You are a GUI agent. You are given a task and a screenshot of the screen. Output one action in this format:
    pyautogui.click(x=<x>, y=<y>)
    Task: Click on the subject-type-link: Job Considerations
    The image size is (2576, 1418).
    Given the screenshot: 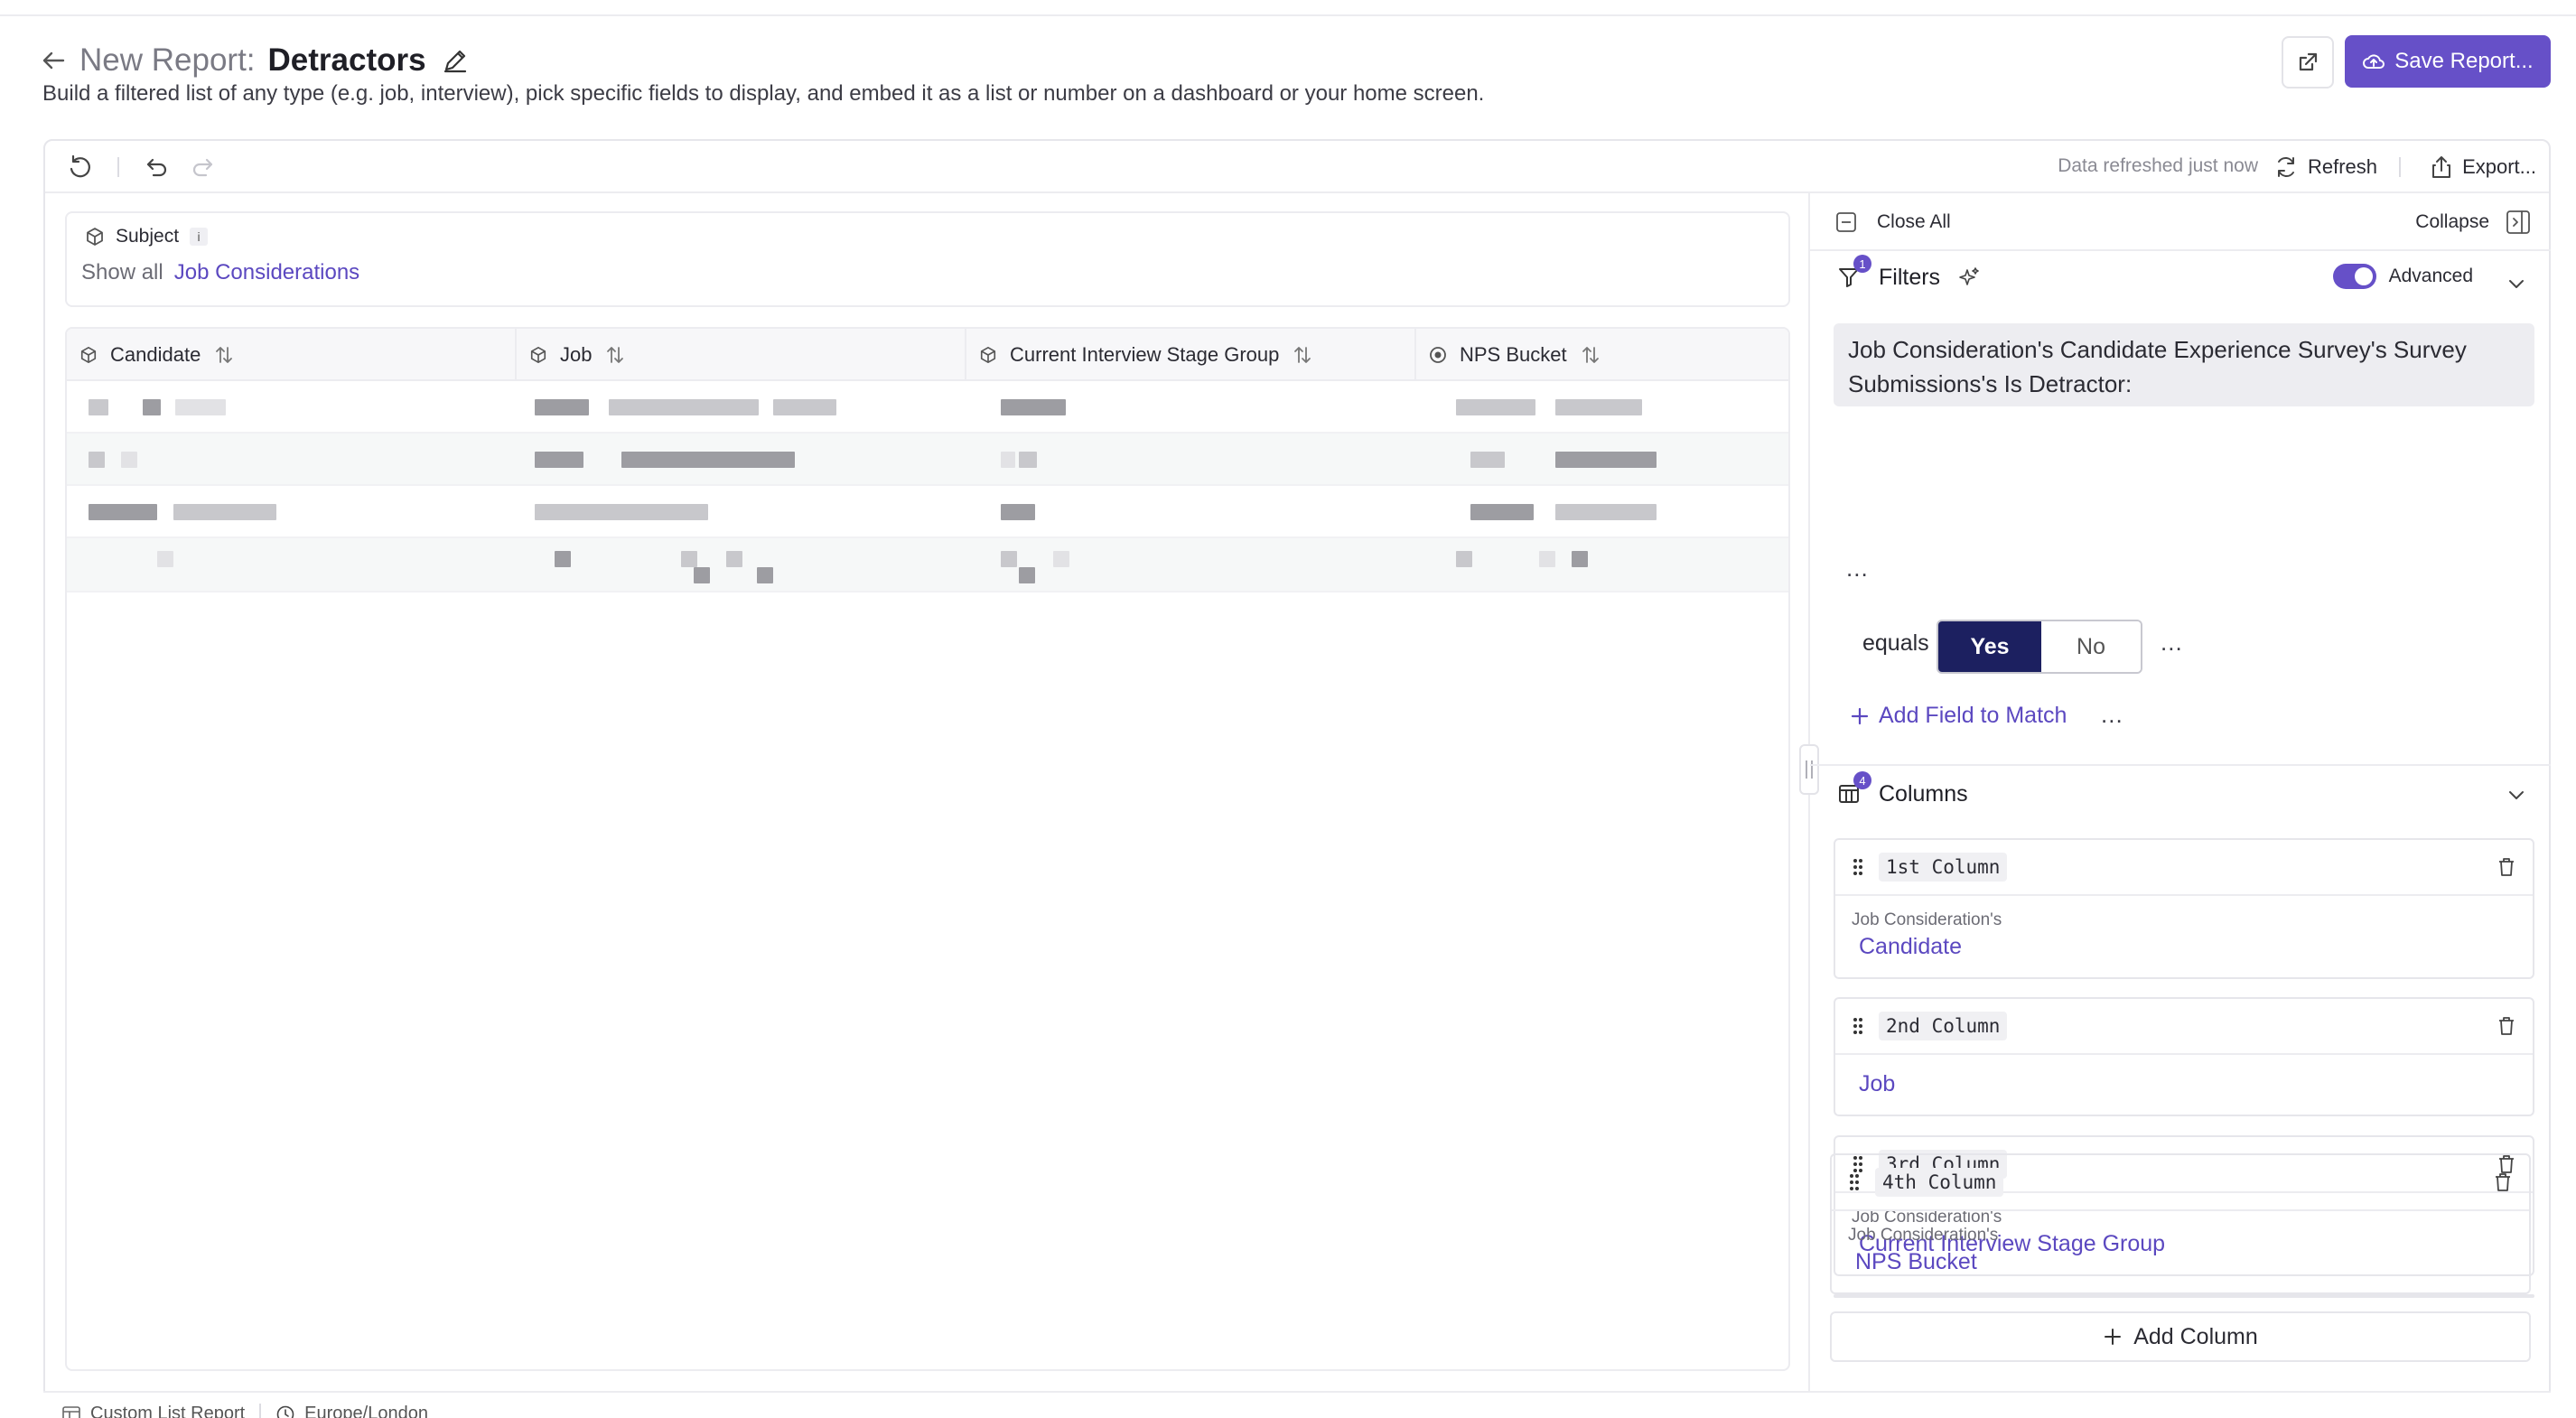 What is the action you would take?
    pyautogui.click(x=266, y=272)
    